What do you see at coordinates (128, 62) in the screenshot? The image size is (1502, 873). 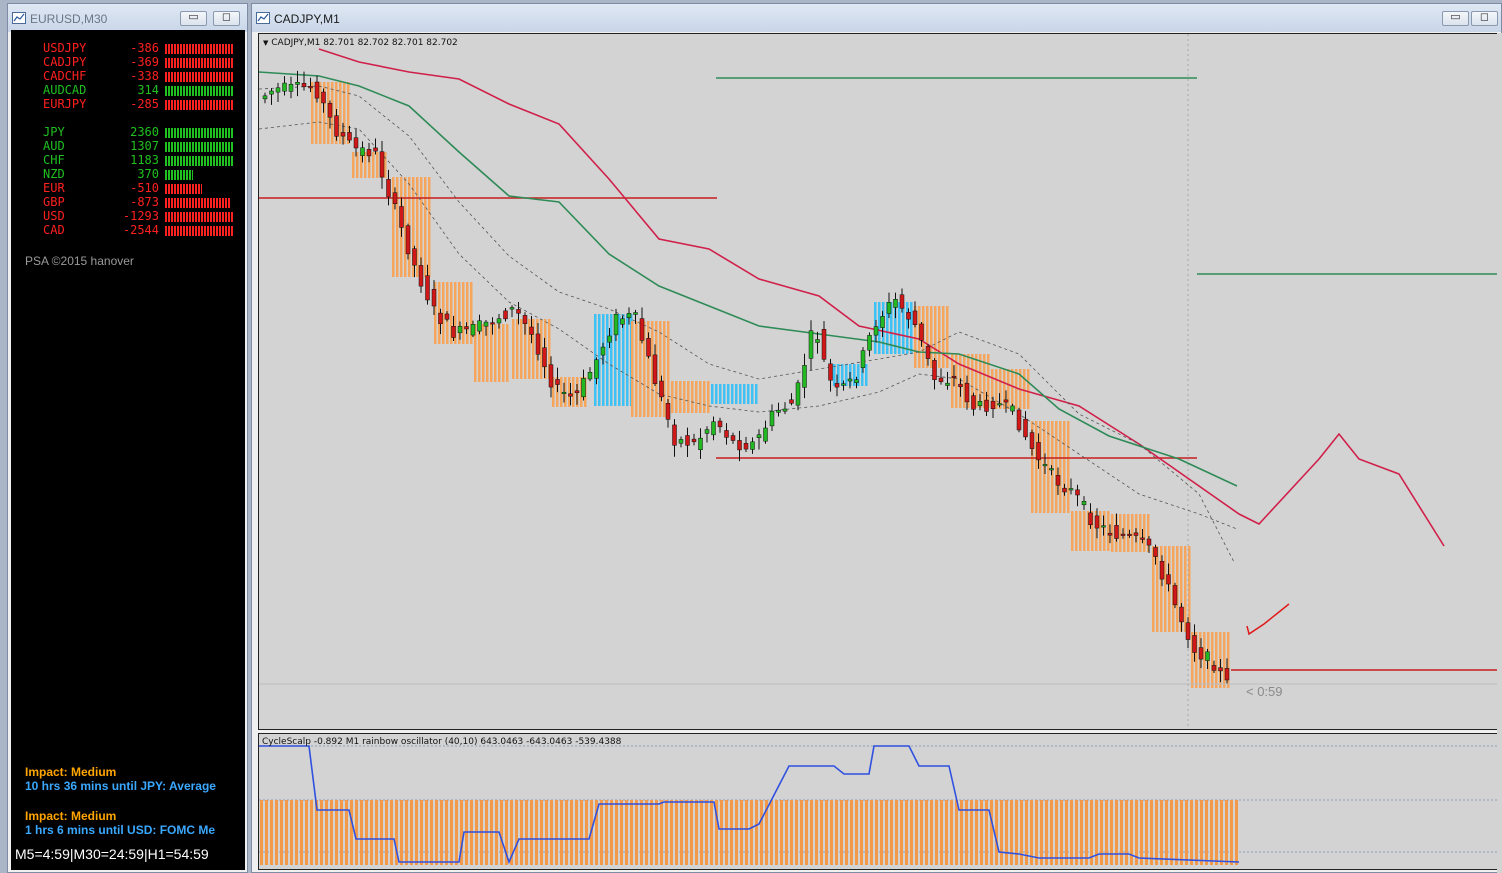 I see `strength-row-cadjpy: CADJPY -369` at bounding box center [128, 62].